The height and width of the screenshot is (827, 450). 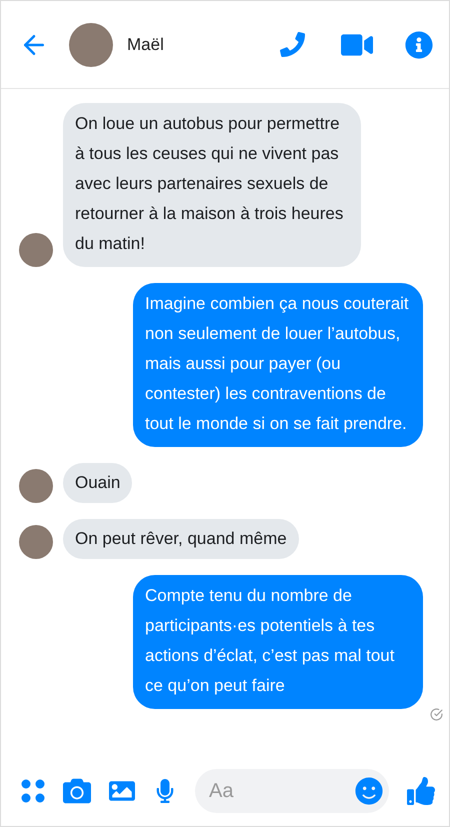 I want to click on info-button, so click(x=419, y=44).